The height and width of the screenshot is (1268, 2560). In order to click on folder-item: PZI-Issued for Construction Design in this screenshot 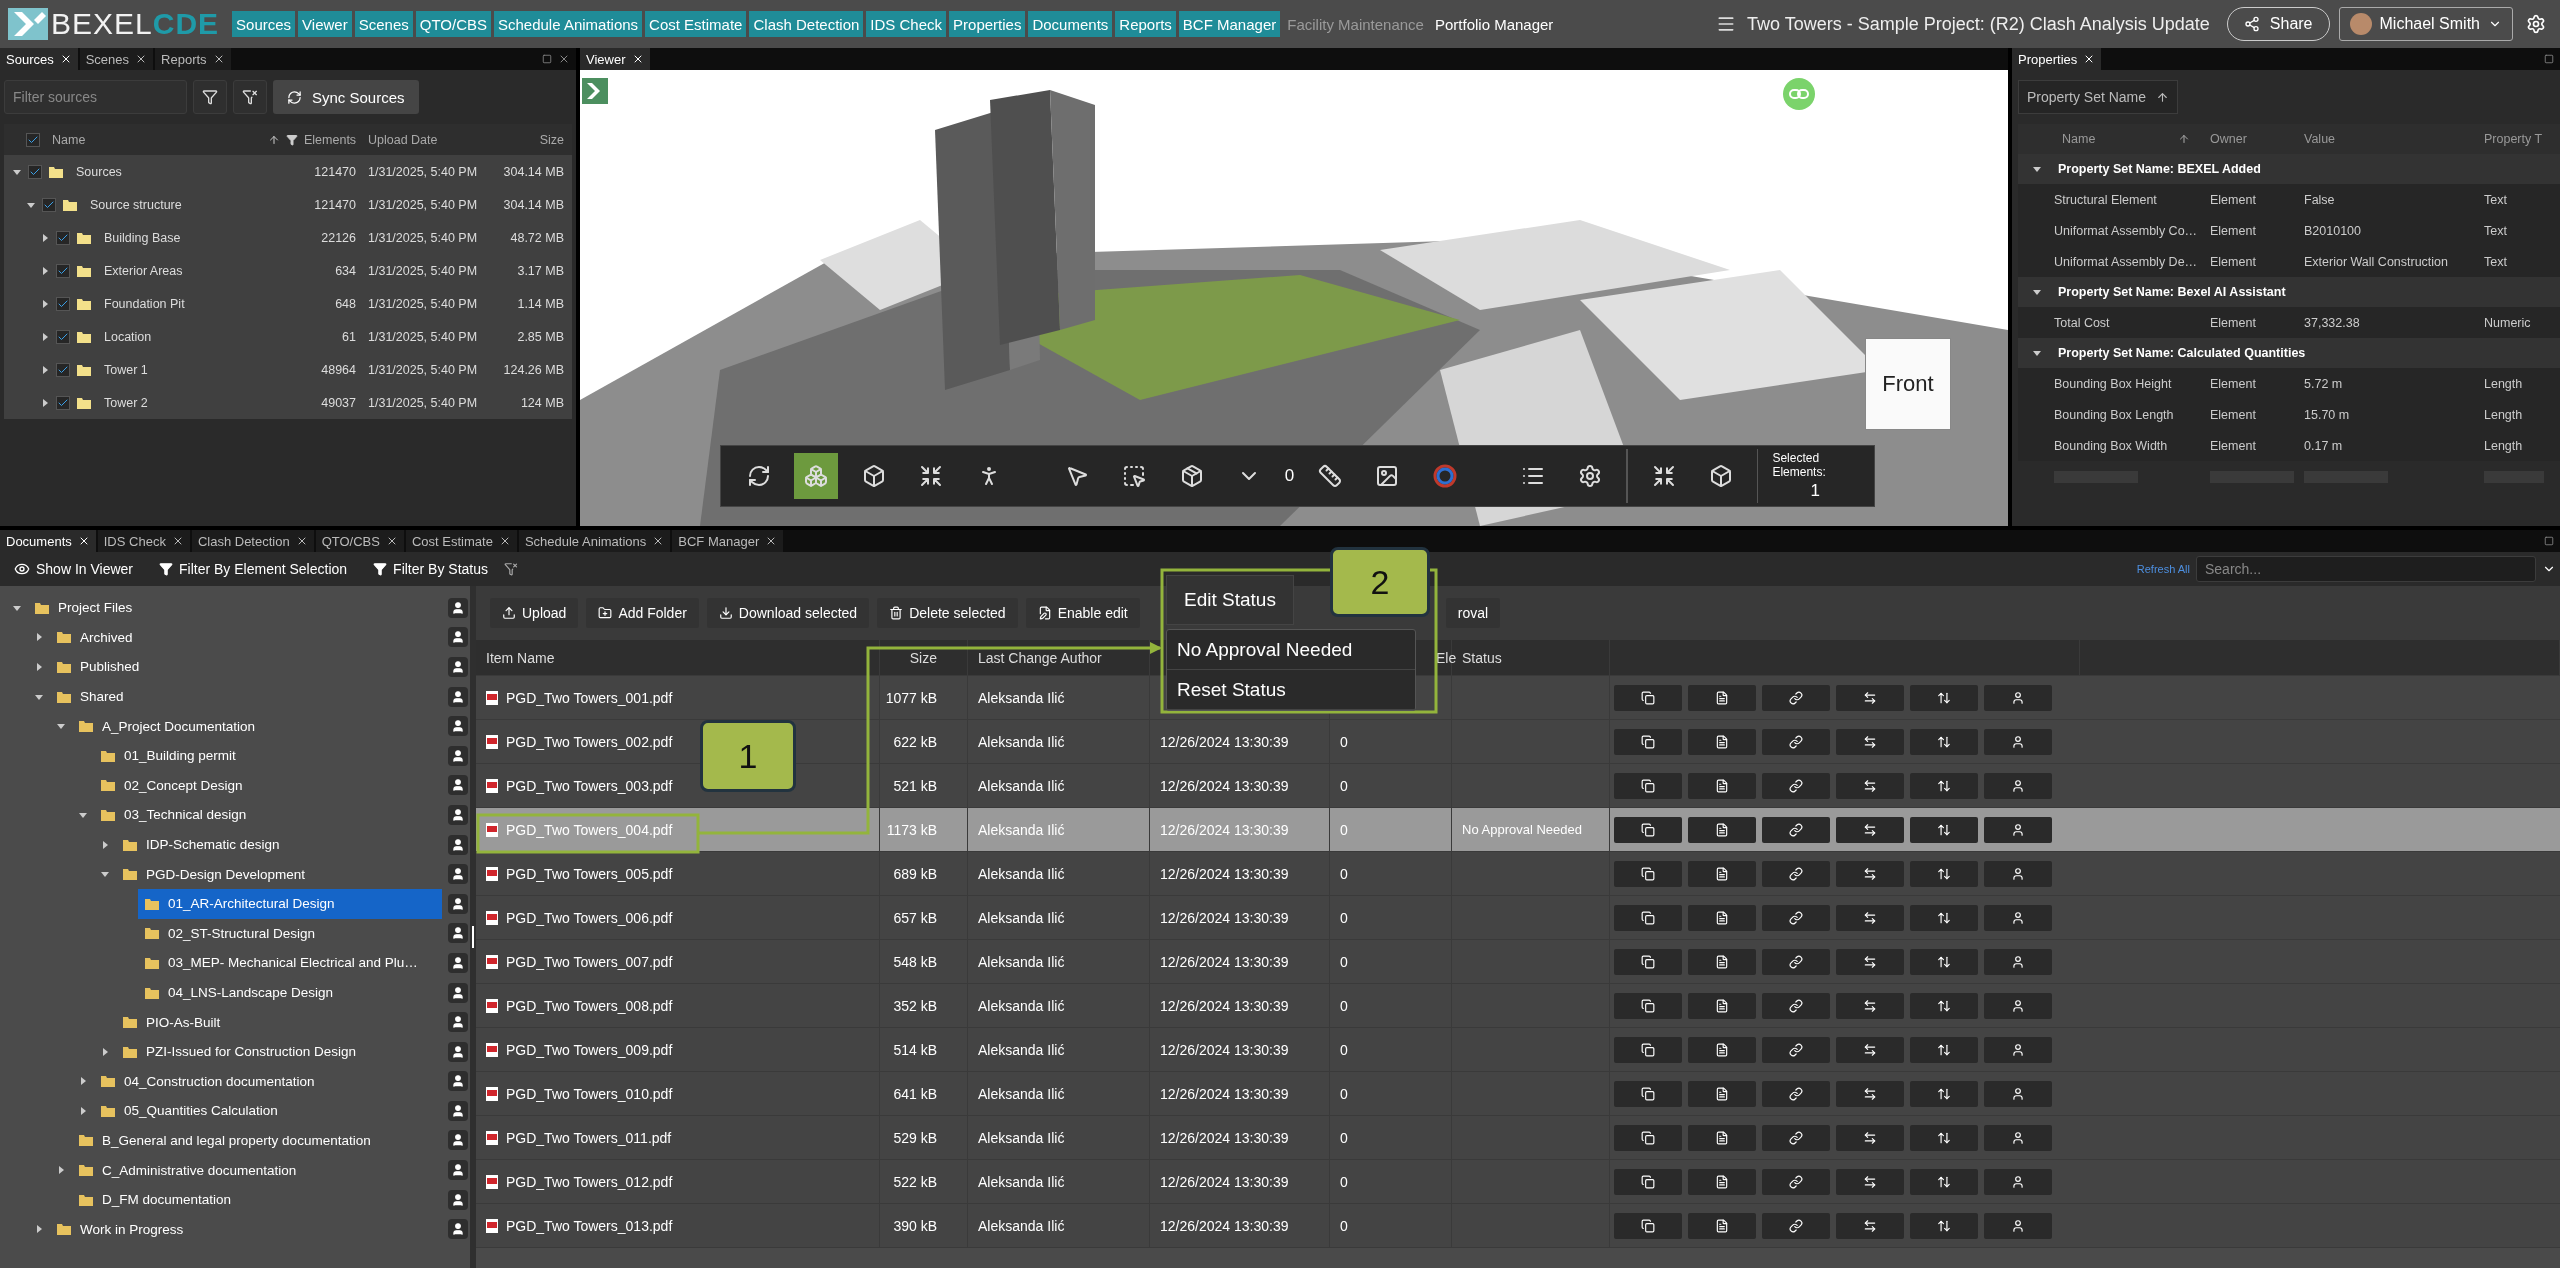, I will do `click(279, 1051)`.